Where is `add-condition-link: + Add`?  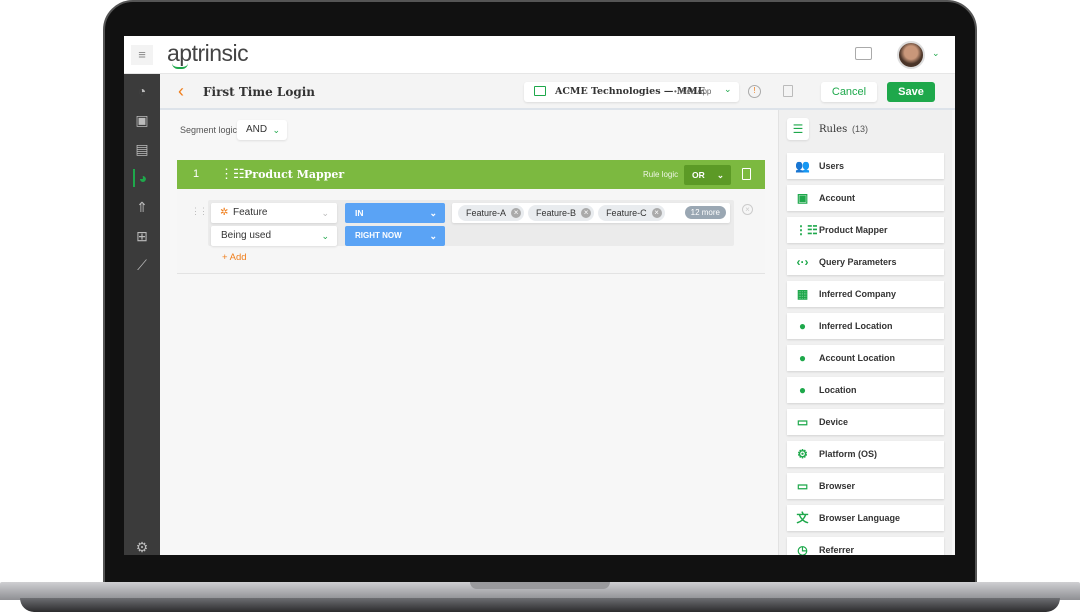 add-condition-link: + Add is located at coordinates (234, 257).